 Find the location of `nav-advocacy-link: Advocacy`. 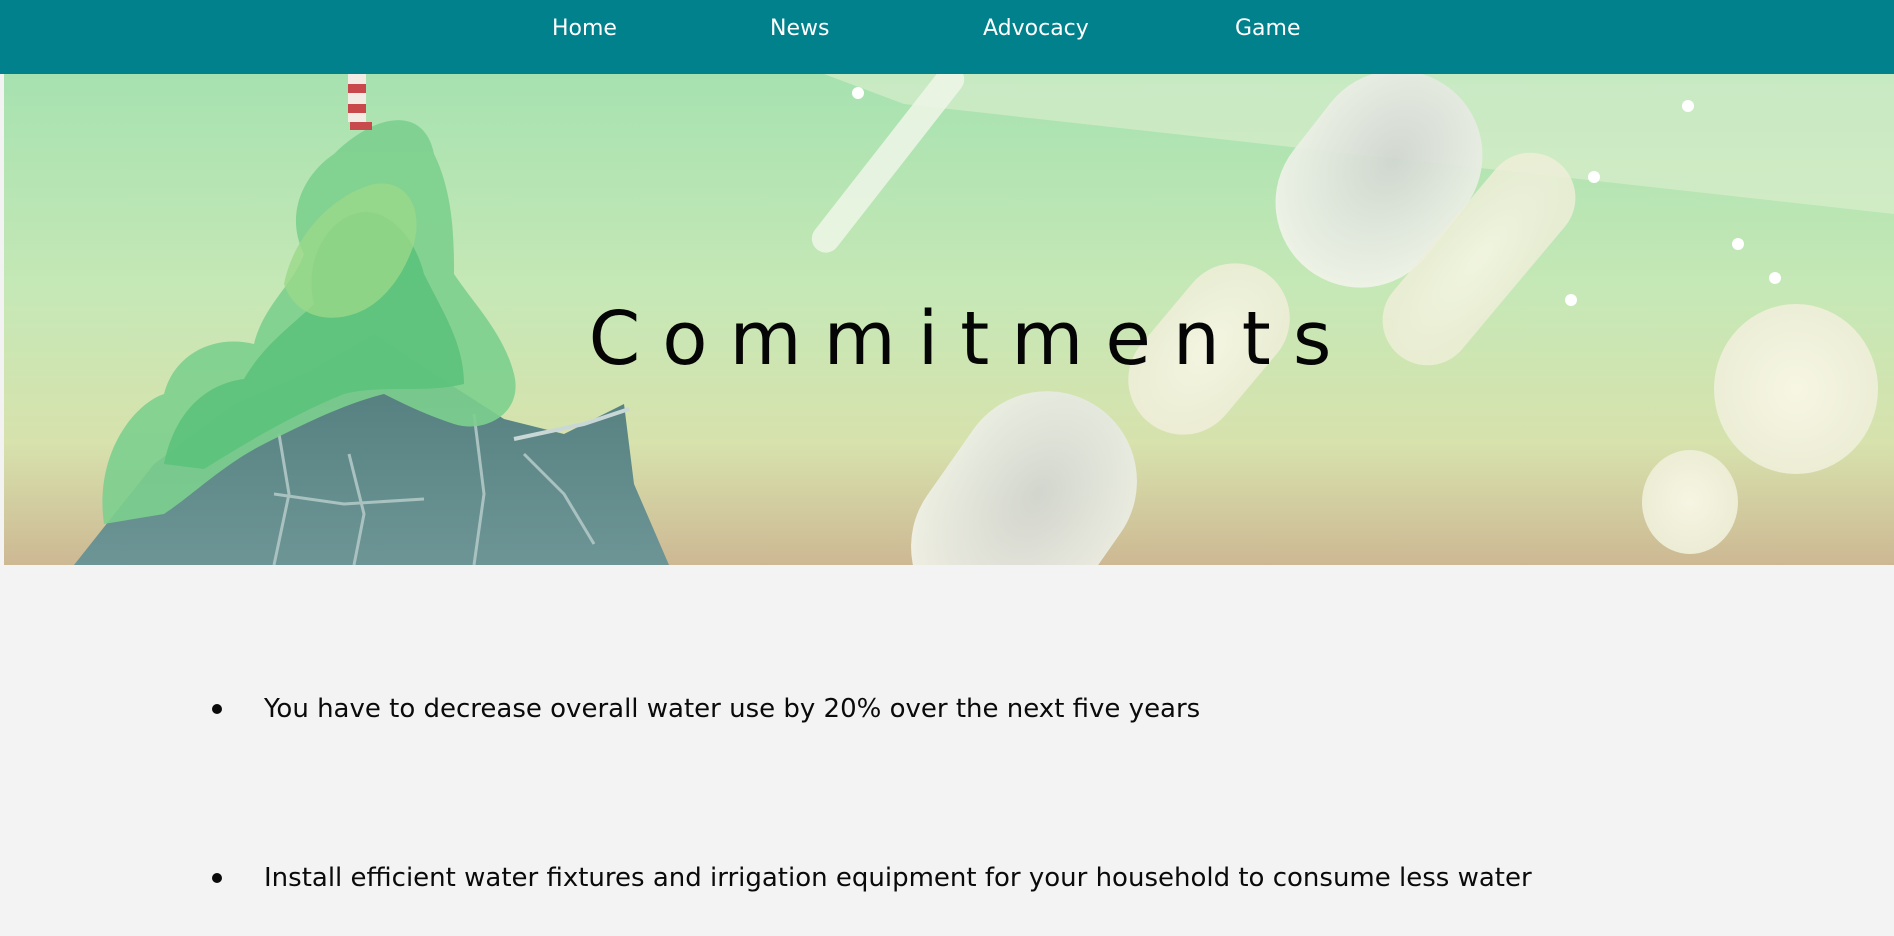

nav-advocacy-link: Advocacy is located at coordinates (1036, 29).